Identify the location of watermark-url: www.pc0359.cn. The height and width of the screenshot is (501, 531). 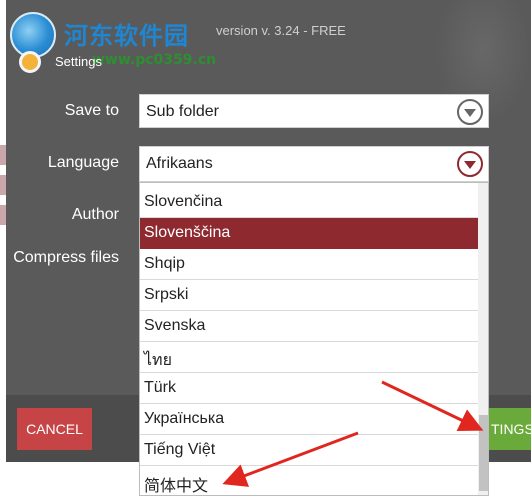
(154, 60).